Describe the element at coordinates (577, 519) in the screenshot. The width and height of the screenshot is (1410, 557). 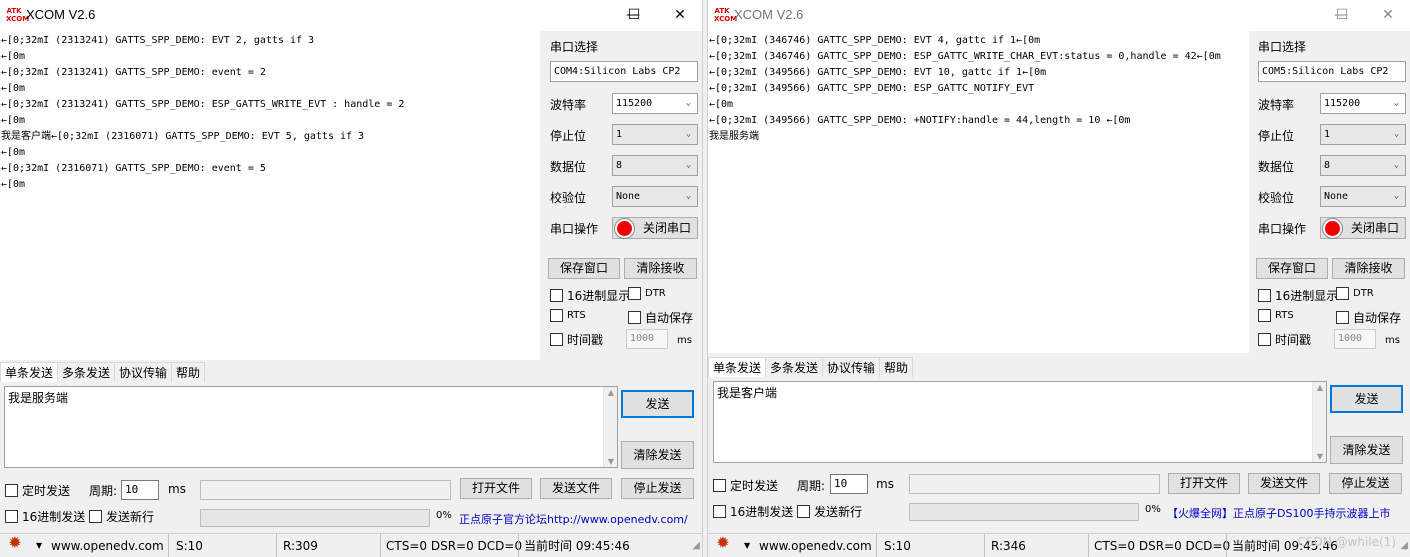
I see `promo-link: 正点原子官方论坛http://www.openedv.com/` at that location.